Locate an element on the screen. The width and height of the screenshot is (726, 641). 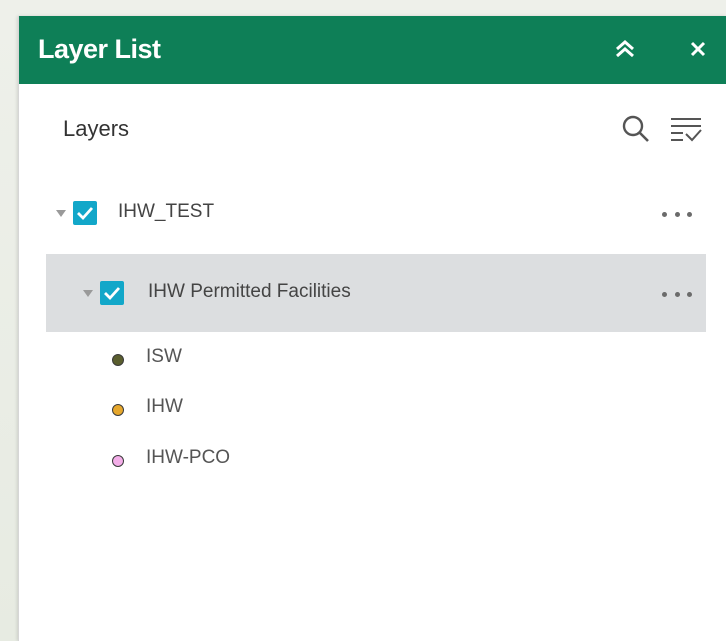
close-button is located at coordinates (698, 49).